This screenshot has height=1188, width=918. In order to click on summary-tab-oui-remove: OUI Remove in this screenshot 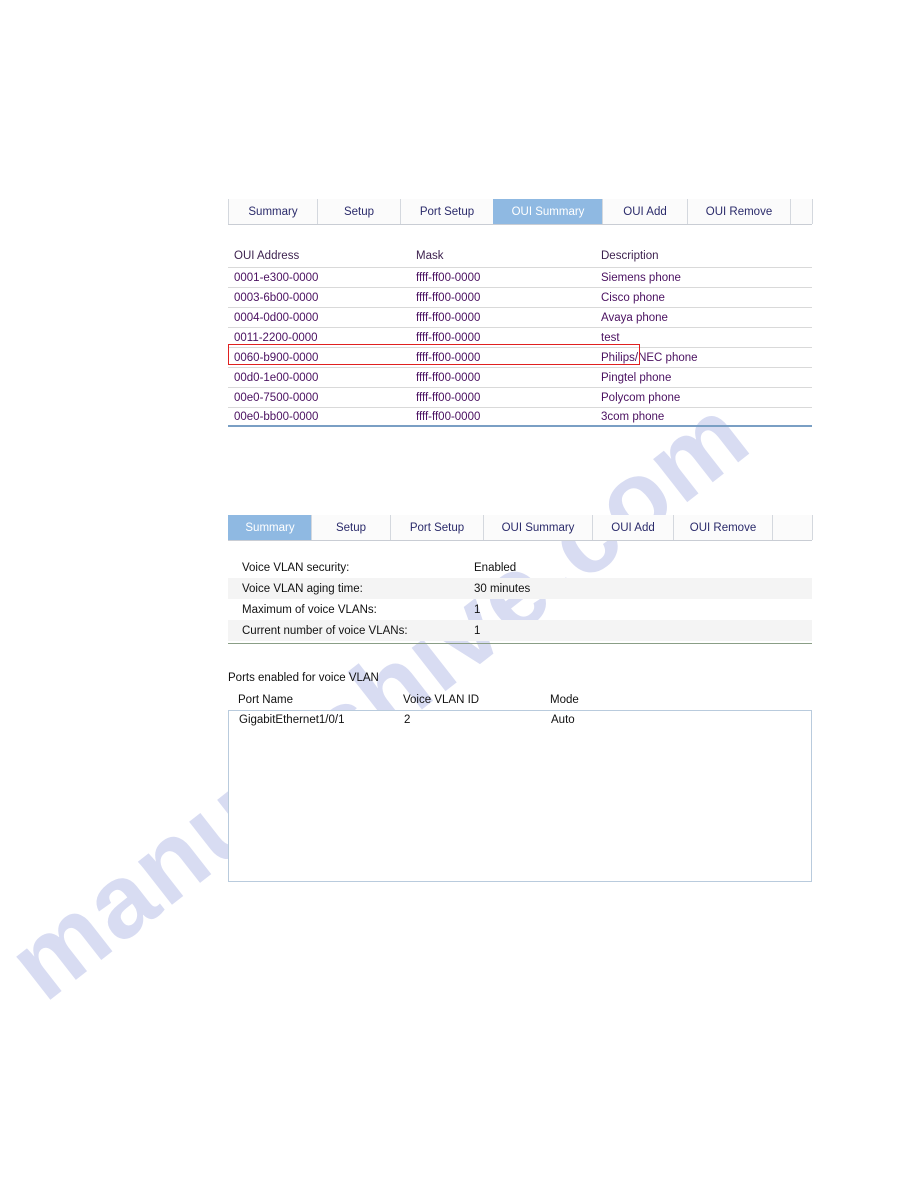, I will do `click(723, 527)`.